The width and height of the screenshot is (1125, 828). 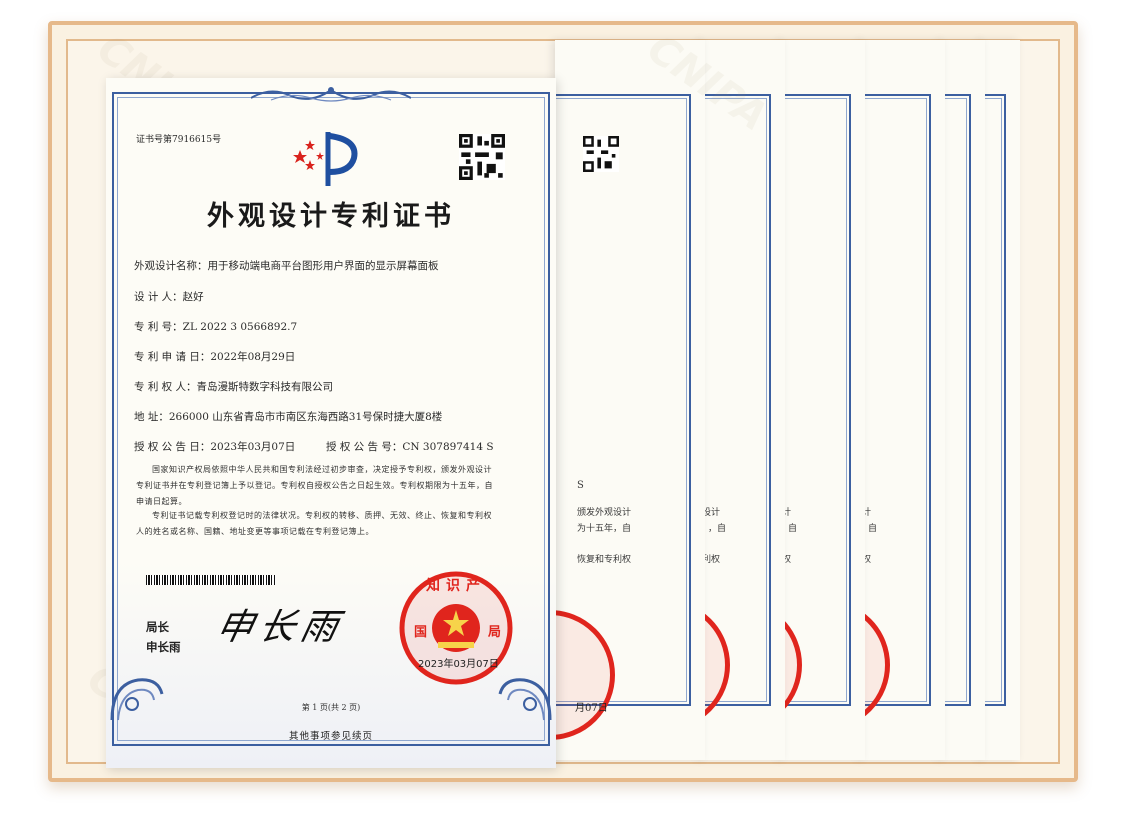 What do you see at coordinates (211, 580) in the screenshot?
I see `barcode` at bounding box center [211, 580].